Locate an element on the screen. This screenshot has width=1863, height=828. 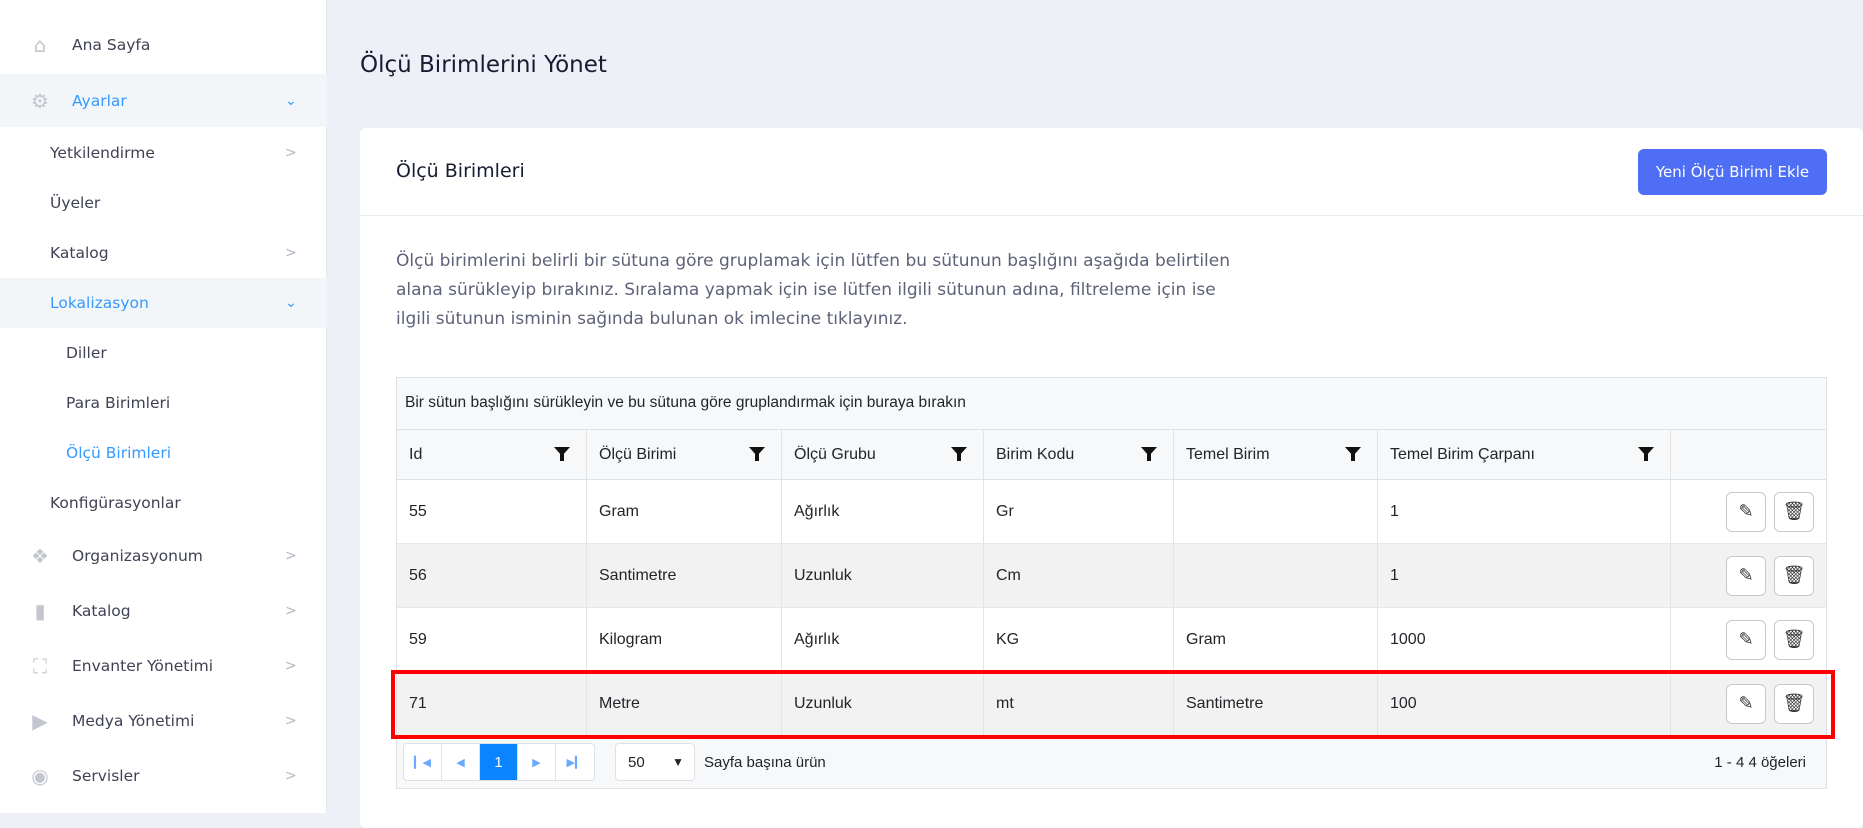
page-size-select: 50 ▼ is located at coordinates (655, 762).